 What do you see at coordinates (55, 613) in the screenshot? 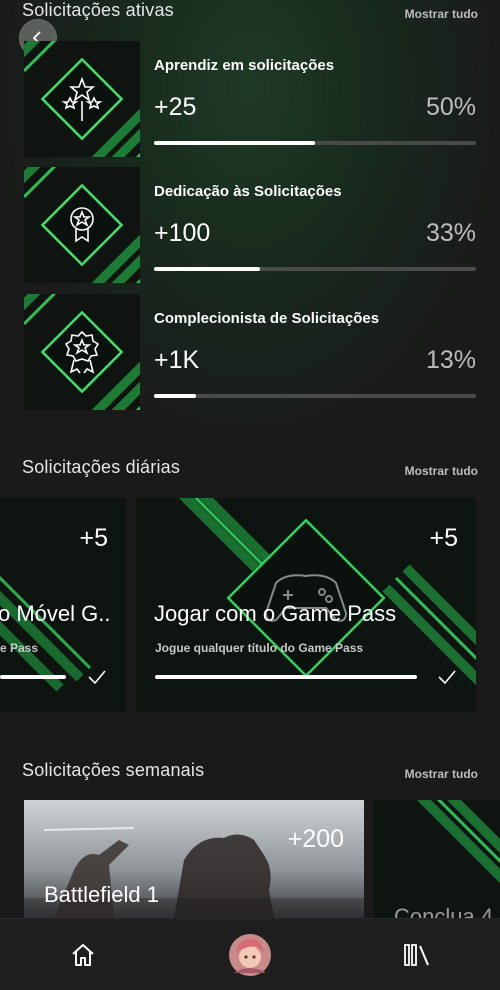
I see `card-title: o Móvel G..` at bounding box center [55, 613].